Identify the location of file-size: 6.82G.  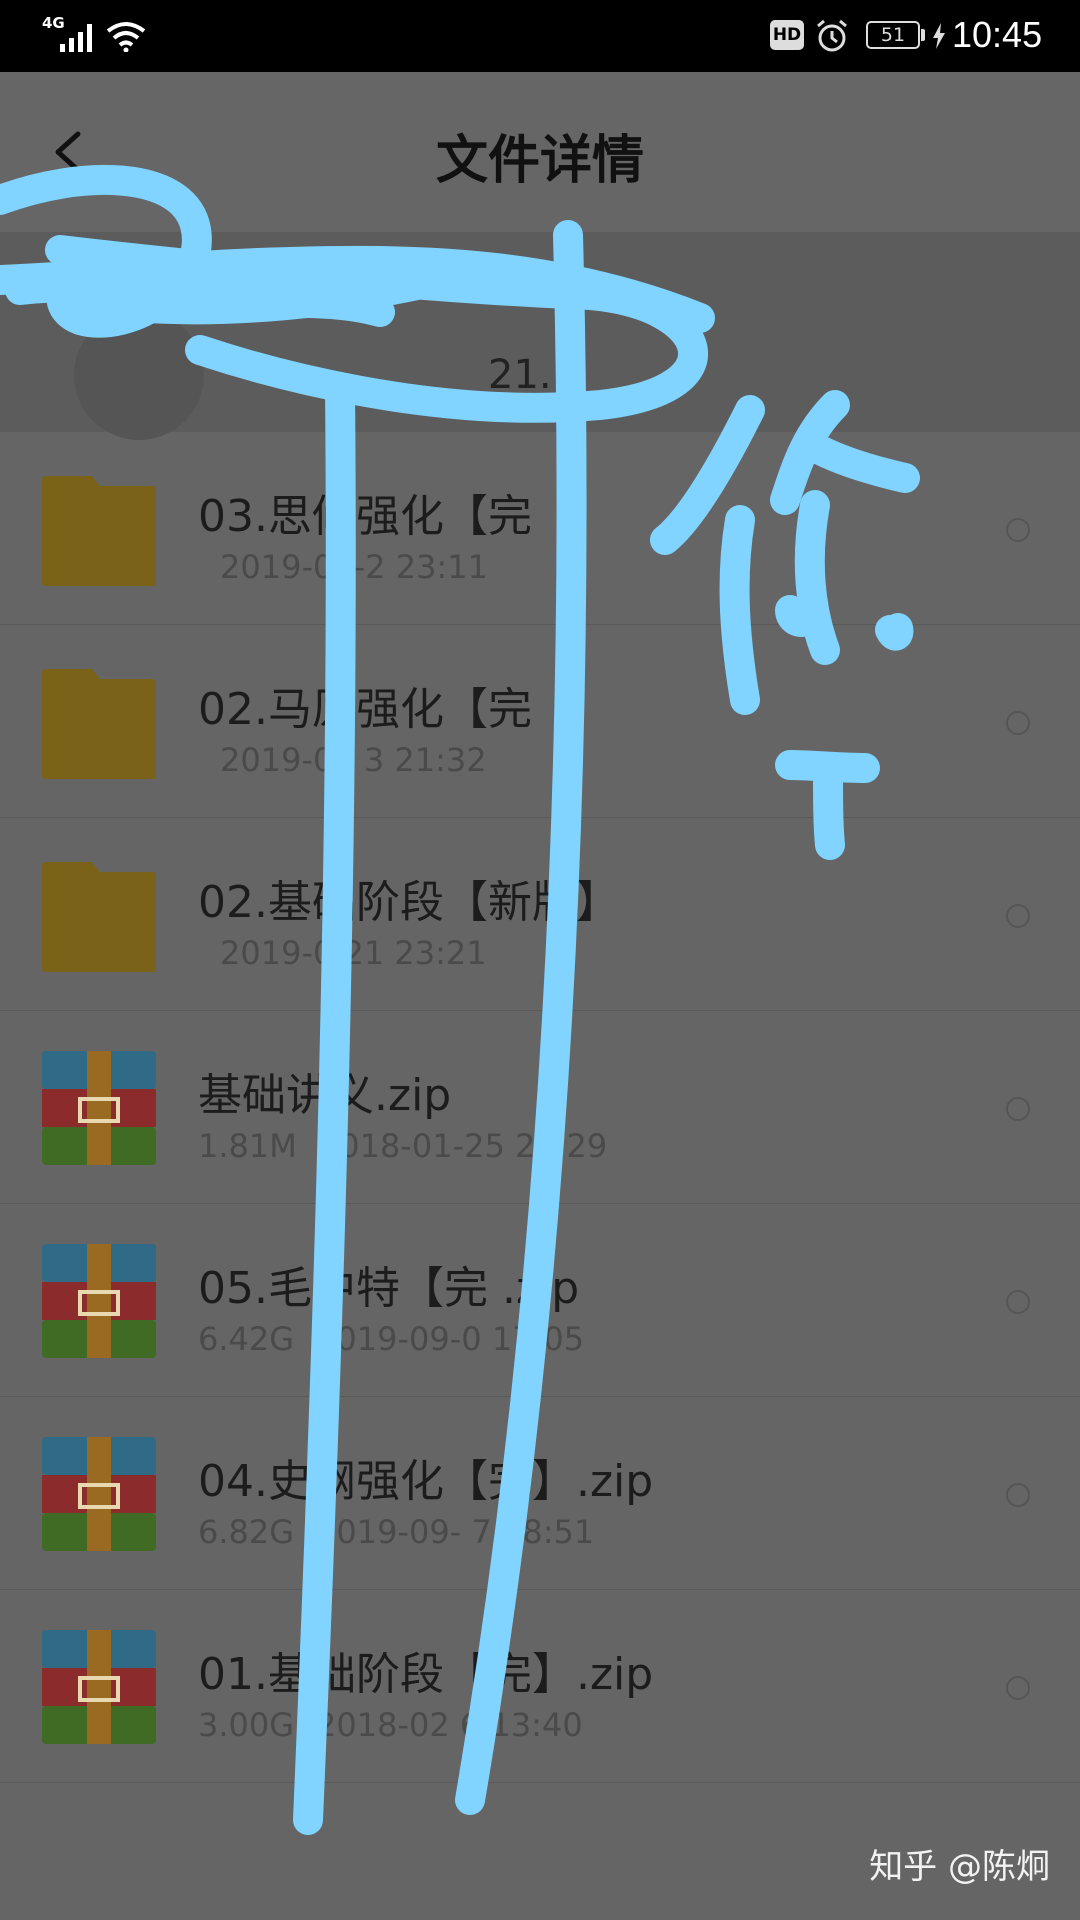
(246, 1532).